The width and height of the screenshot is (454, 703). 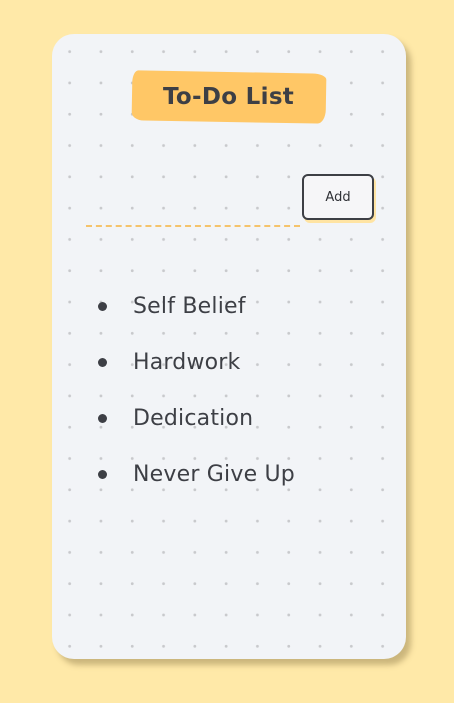 I want to click on list-item: Self Belief, so click(x=192, y=306).